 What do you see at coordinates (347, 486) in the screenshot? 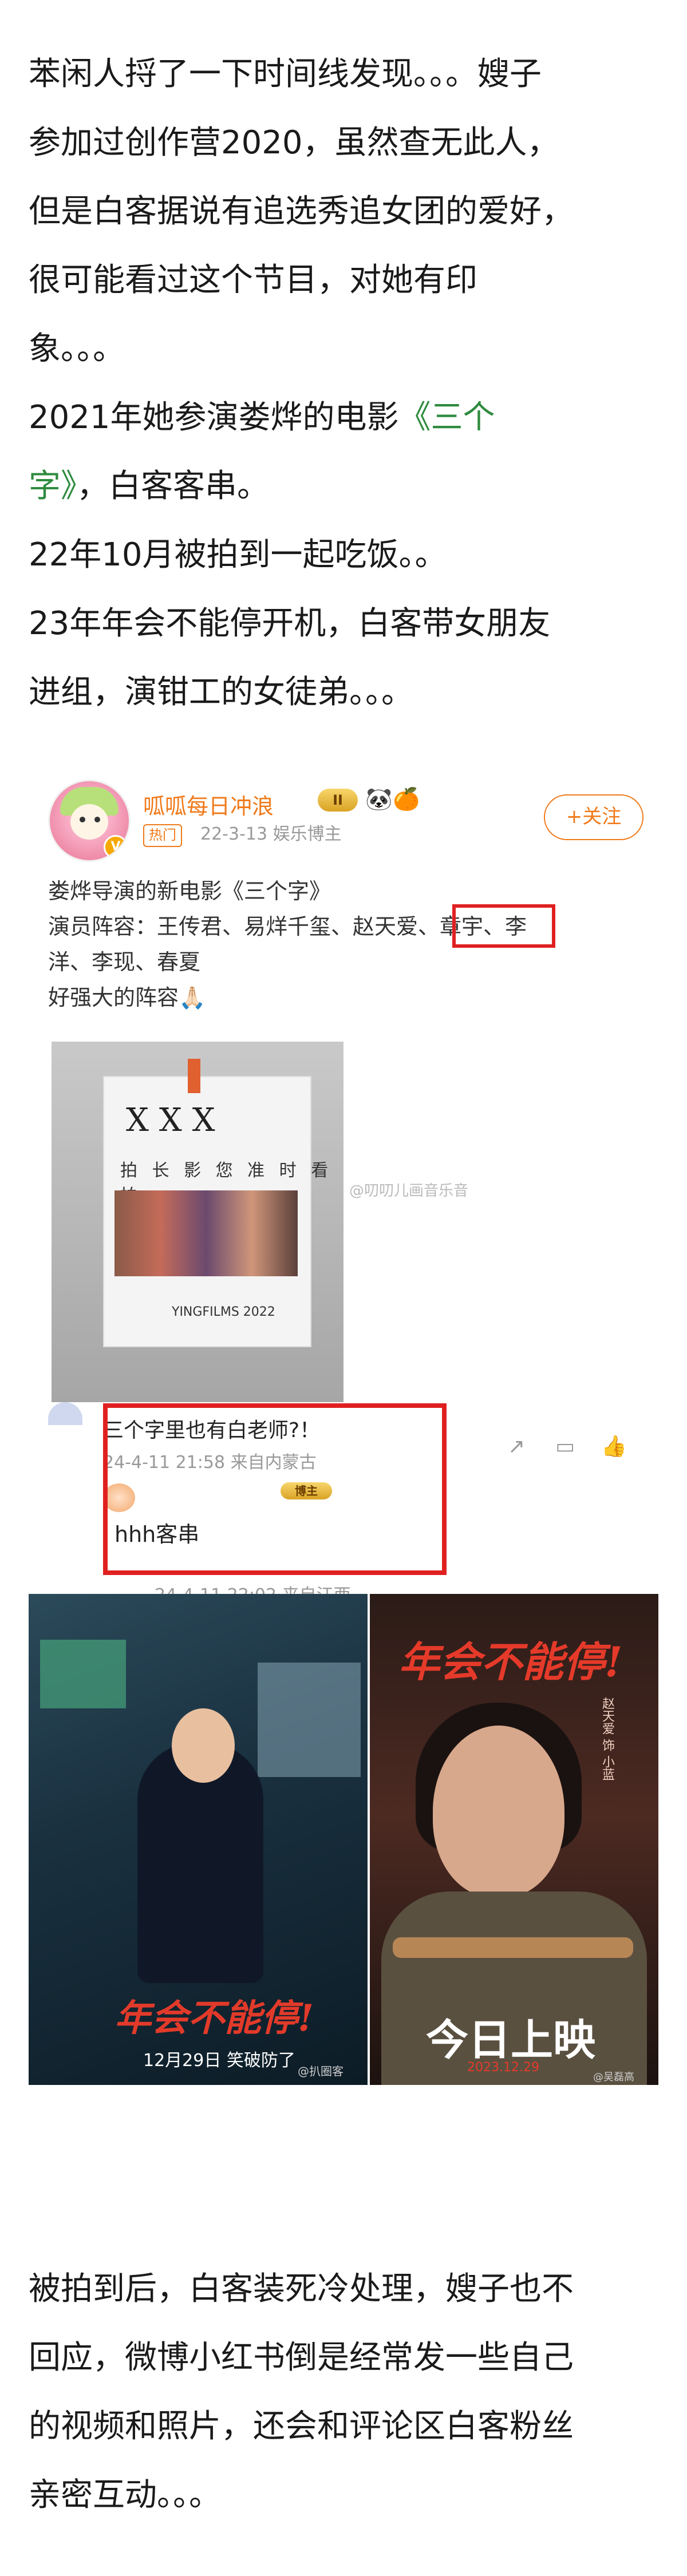
I see `intro-line-7: 字》，白客客串。` at bounding box center [347, 486].